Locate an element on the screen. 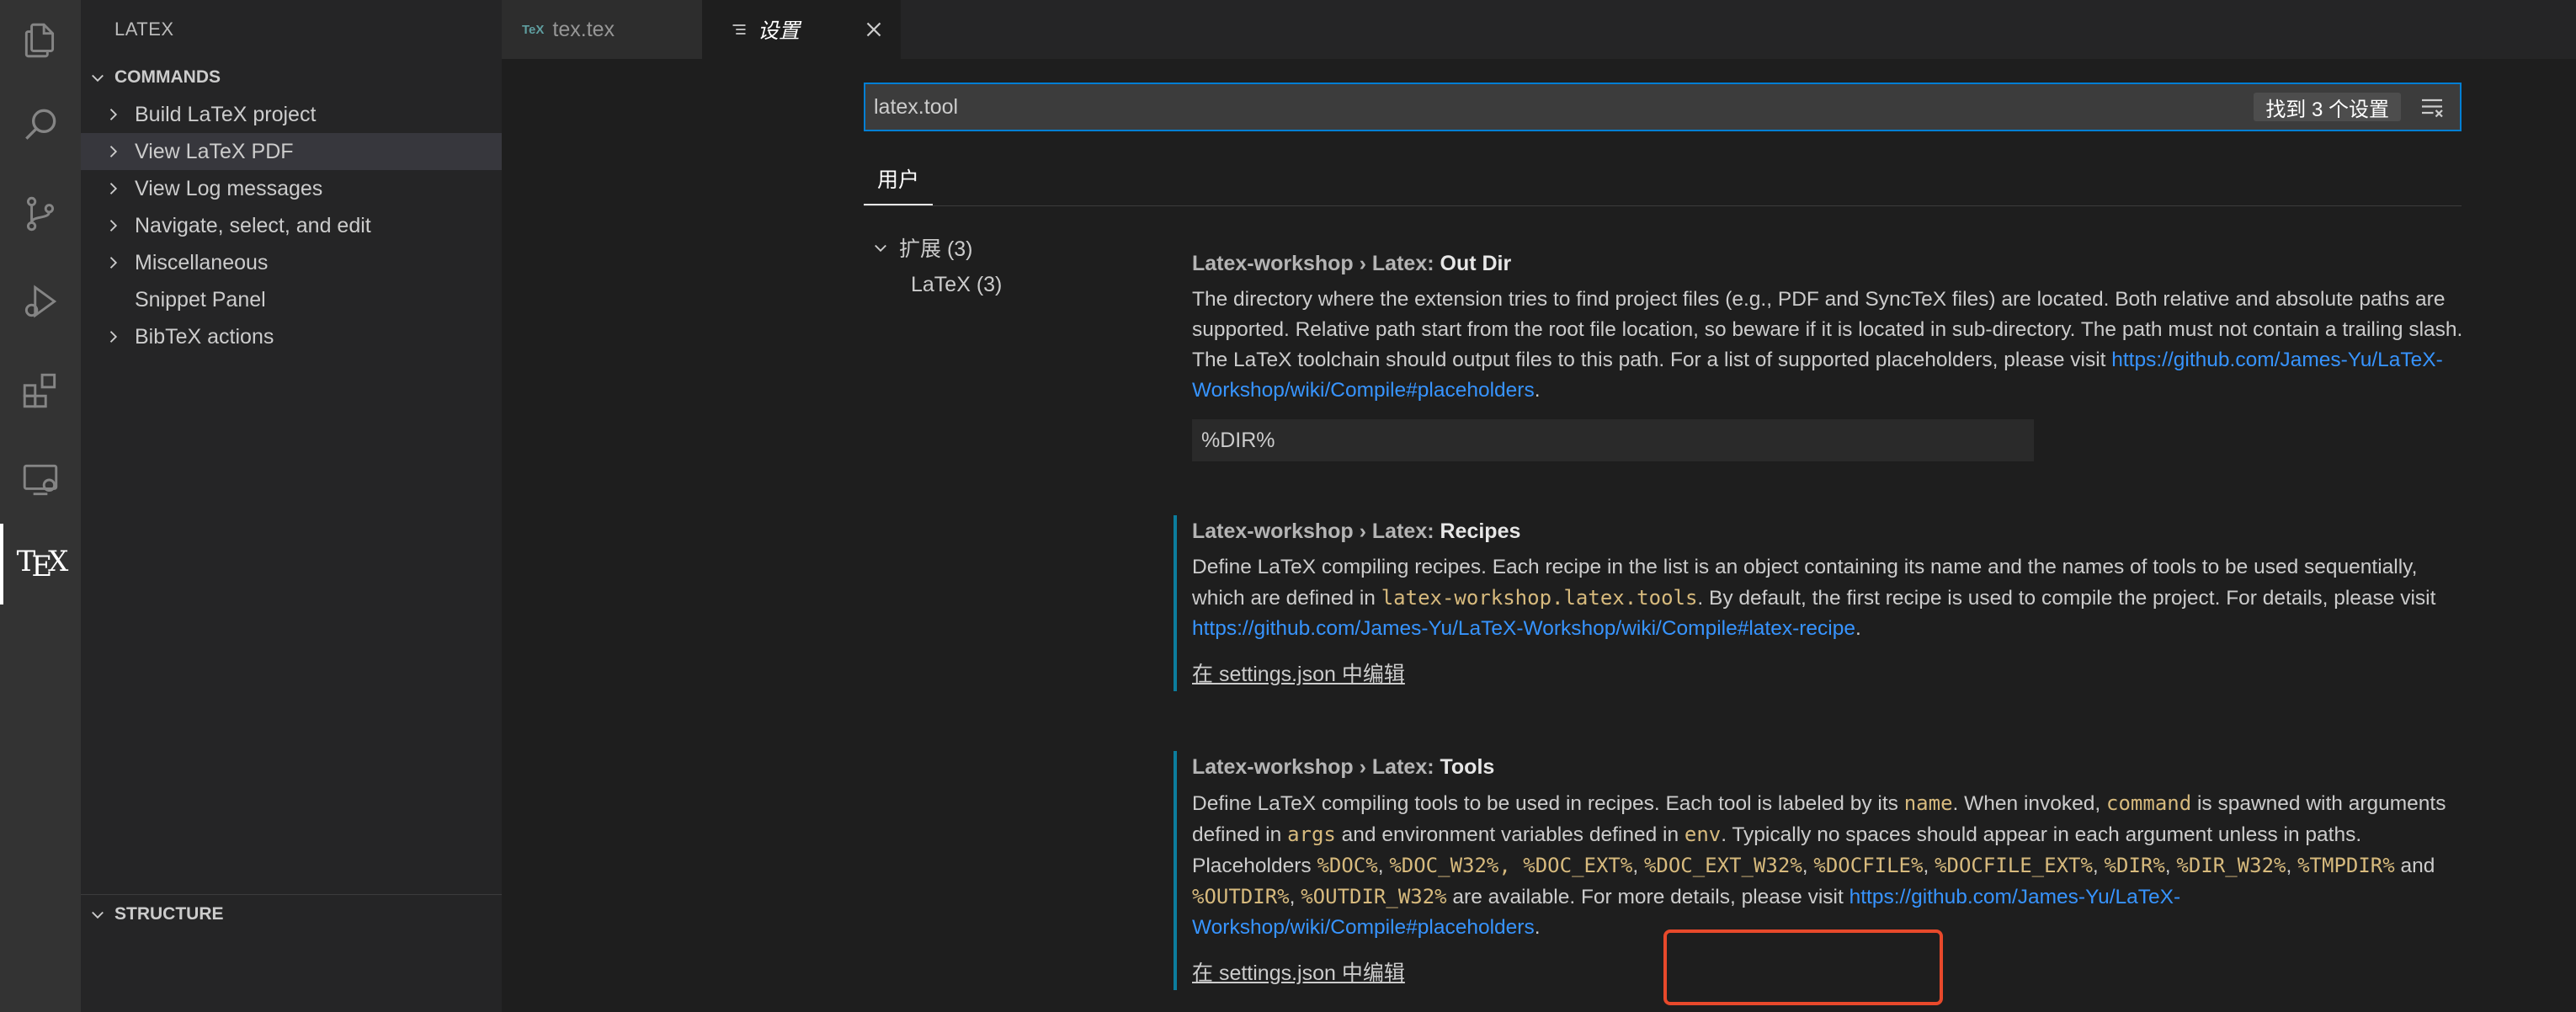 The image size is (2576, 1012). command-item-label: Miscellaneous is located at coordinates (202, 262).